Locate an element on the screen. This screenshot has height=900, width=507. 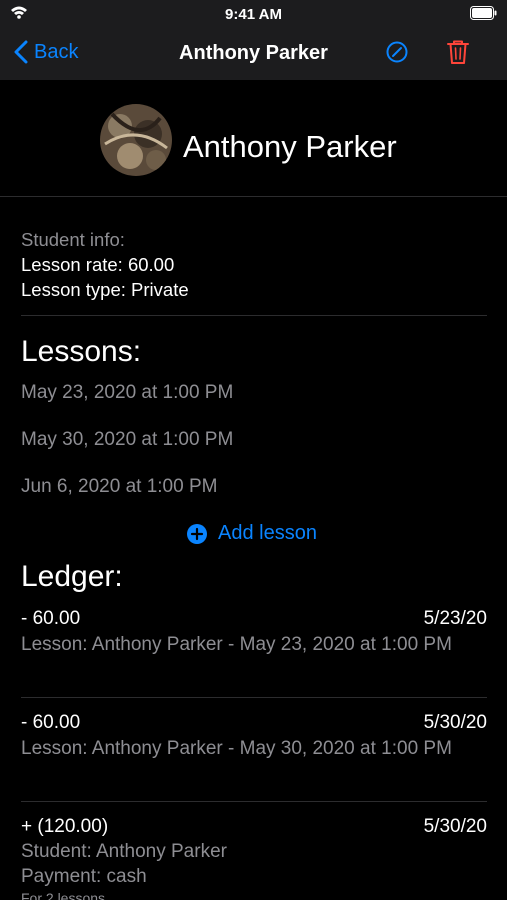
ledger-student: Student: Anthony Parker is located at coordinates (124, 851).